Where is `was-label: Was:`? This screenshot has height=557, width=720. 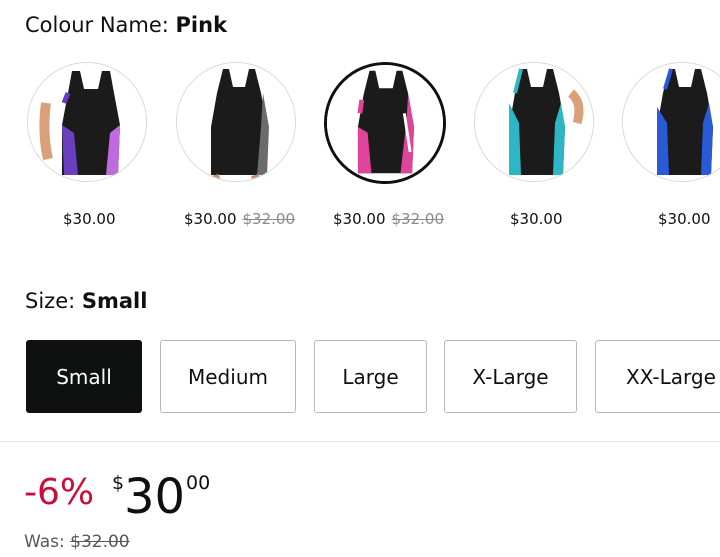 was-label: Was: is located at coordinates (44, 542).